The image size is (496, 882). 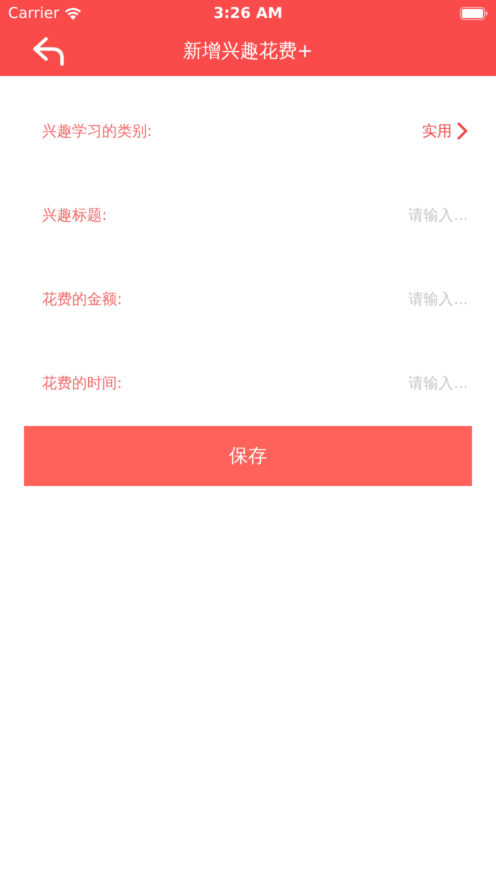 What do you see at coordinates (248, 51) in the screenshot?
I see `page-title: 新增兴趣花费+` at bounding box center [248, 51].